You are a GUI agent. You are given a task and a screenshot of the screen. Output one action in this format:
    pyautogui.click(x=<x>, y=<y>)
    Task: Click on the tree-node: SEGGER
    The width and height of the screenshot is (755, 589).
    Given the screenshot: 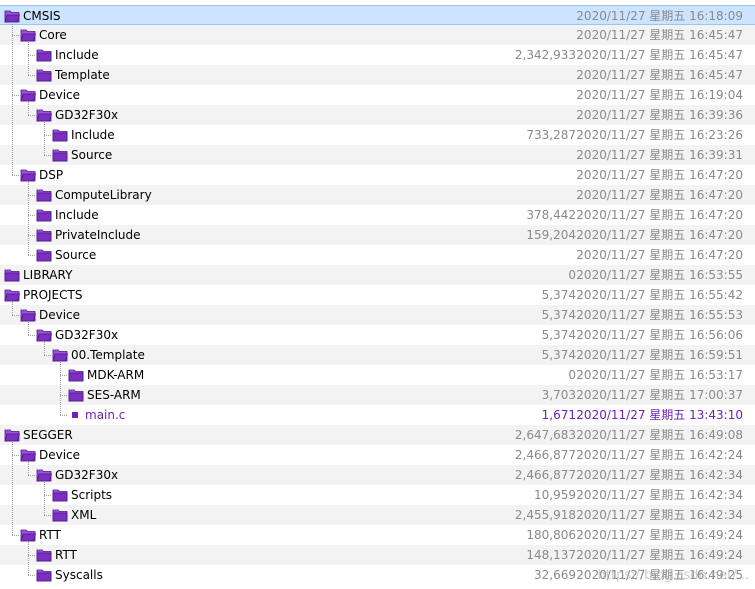 What is the action you would take?
    pyautogui.click(x=38, y=435)
    